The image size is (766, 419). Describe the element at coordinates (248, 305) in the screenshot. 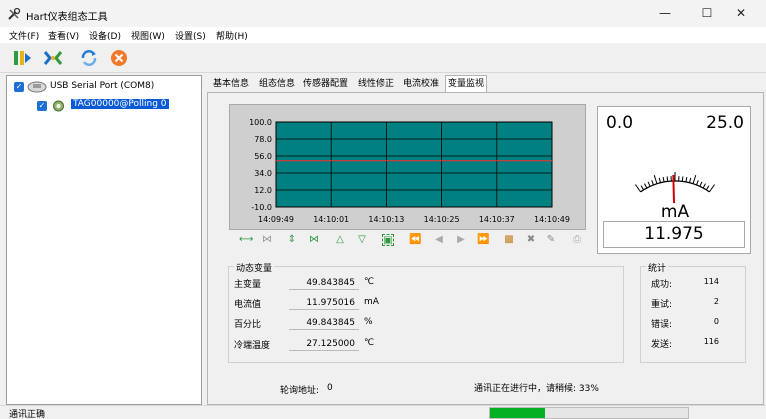

I see `var-label-current: 电流值` at that location.